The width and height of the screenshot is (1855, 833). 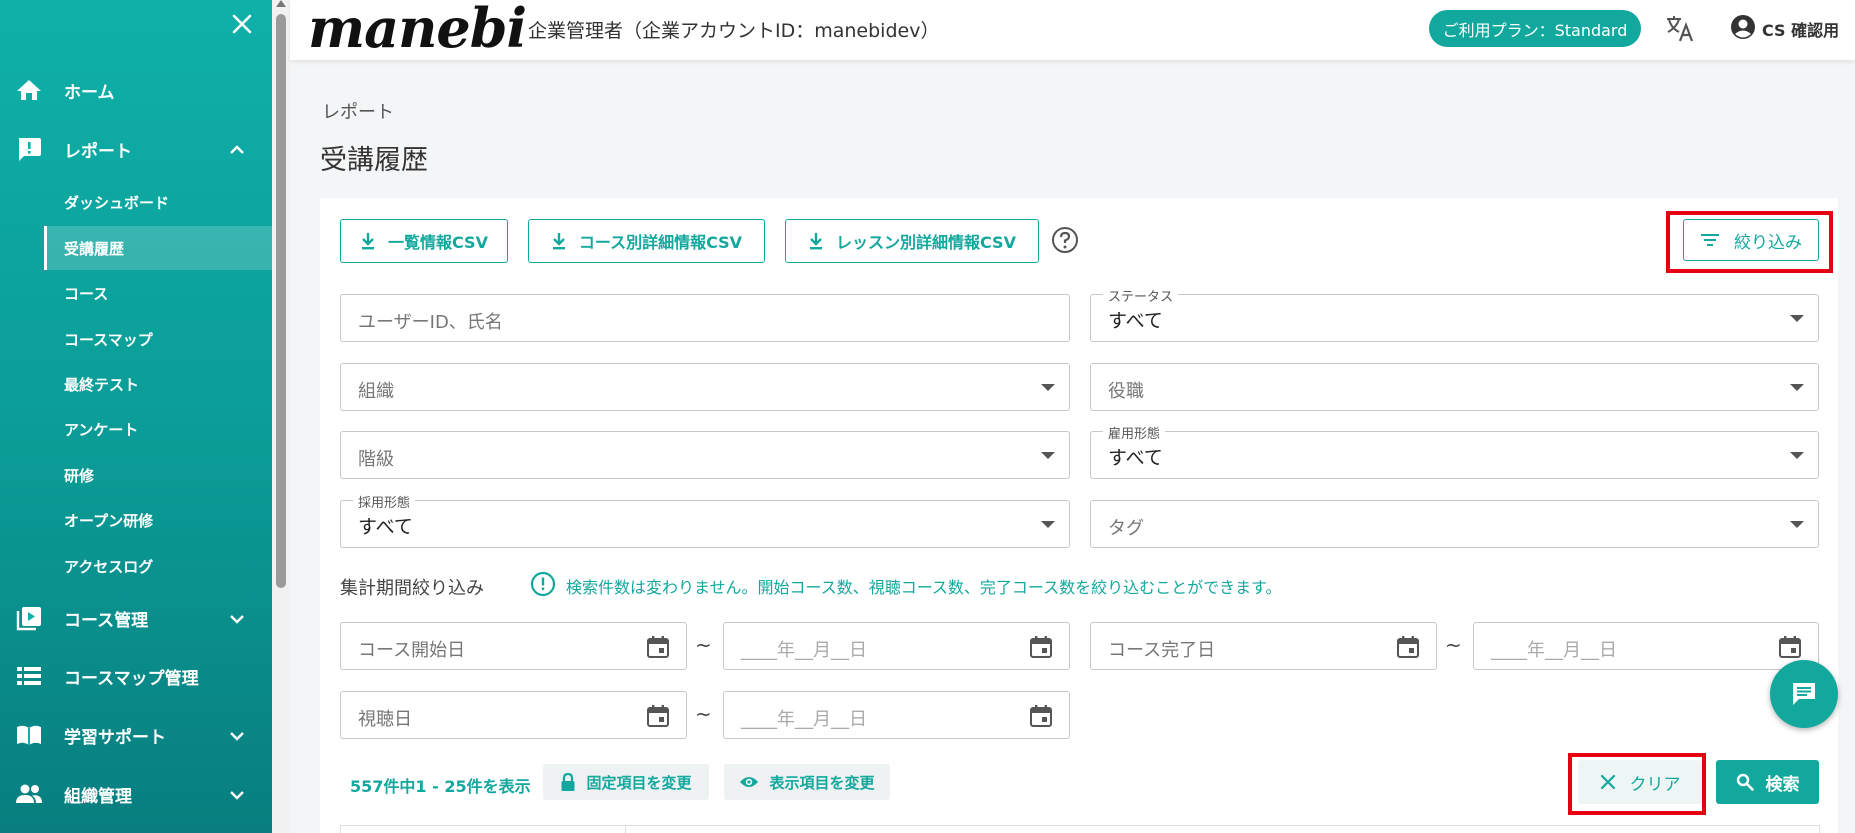 I want to click on status-select: ステータス すべて, so click(x=1454, y=314).